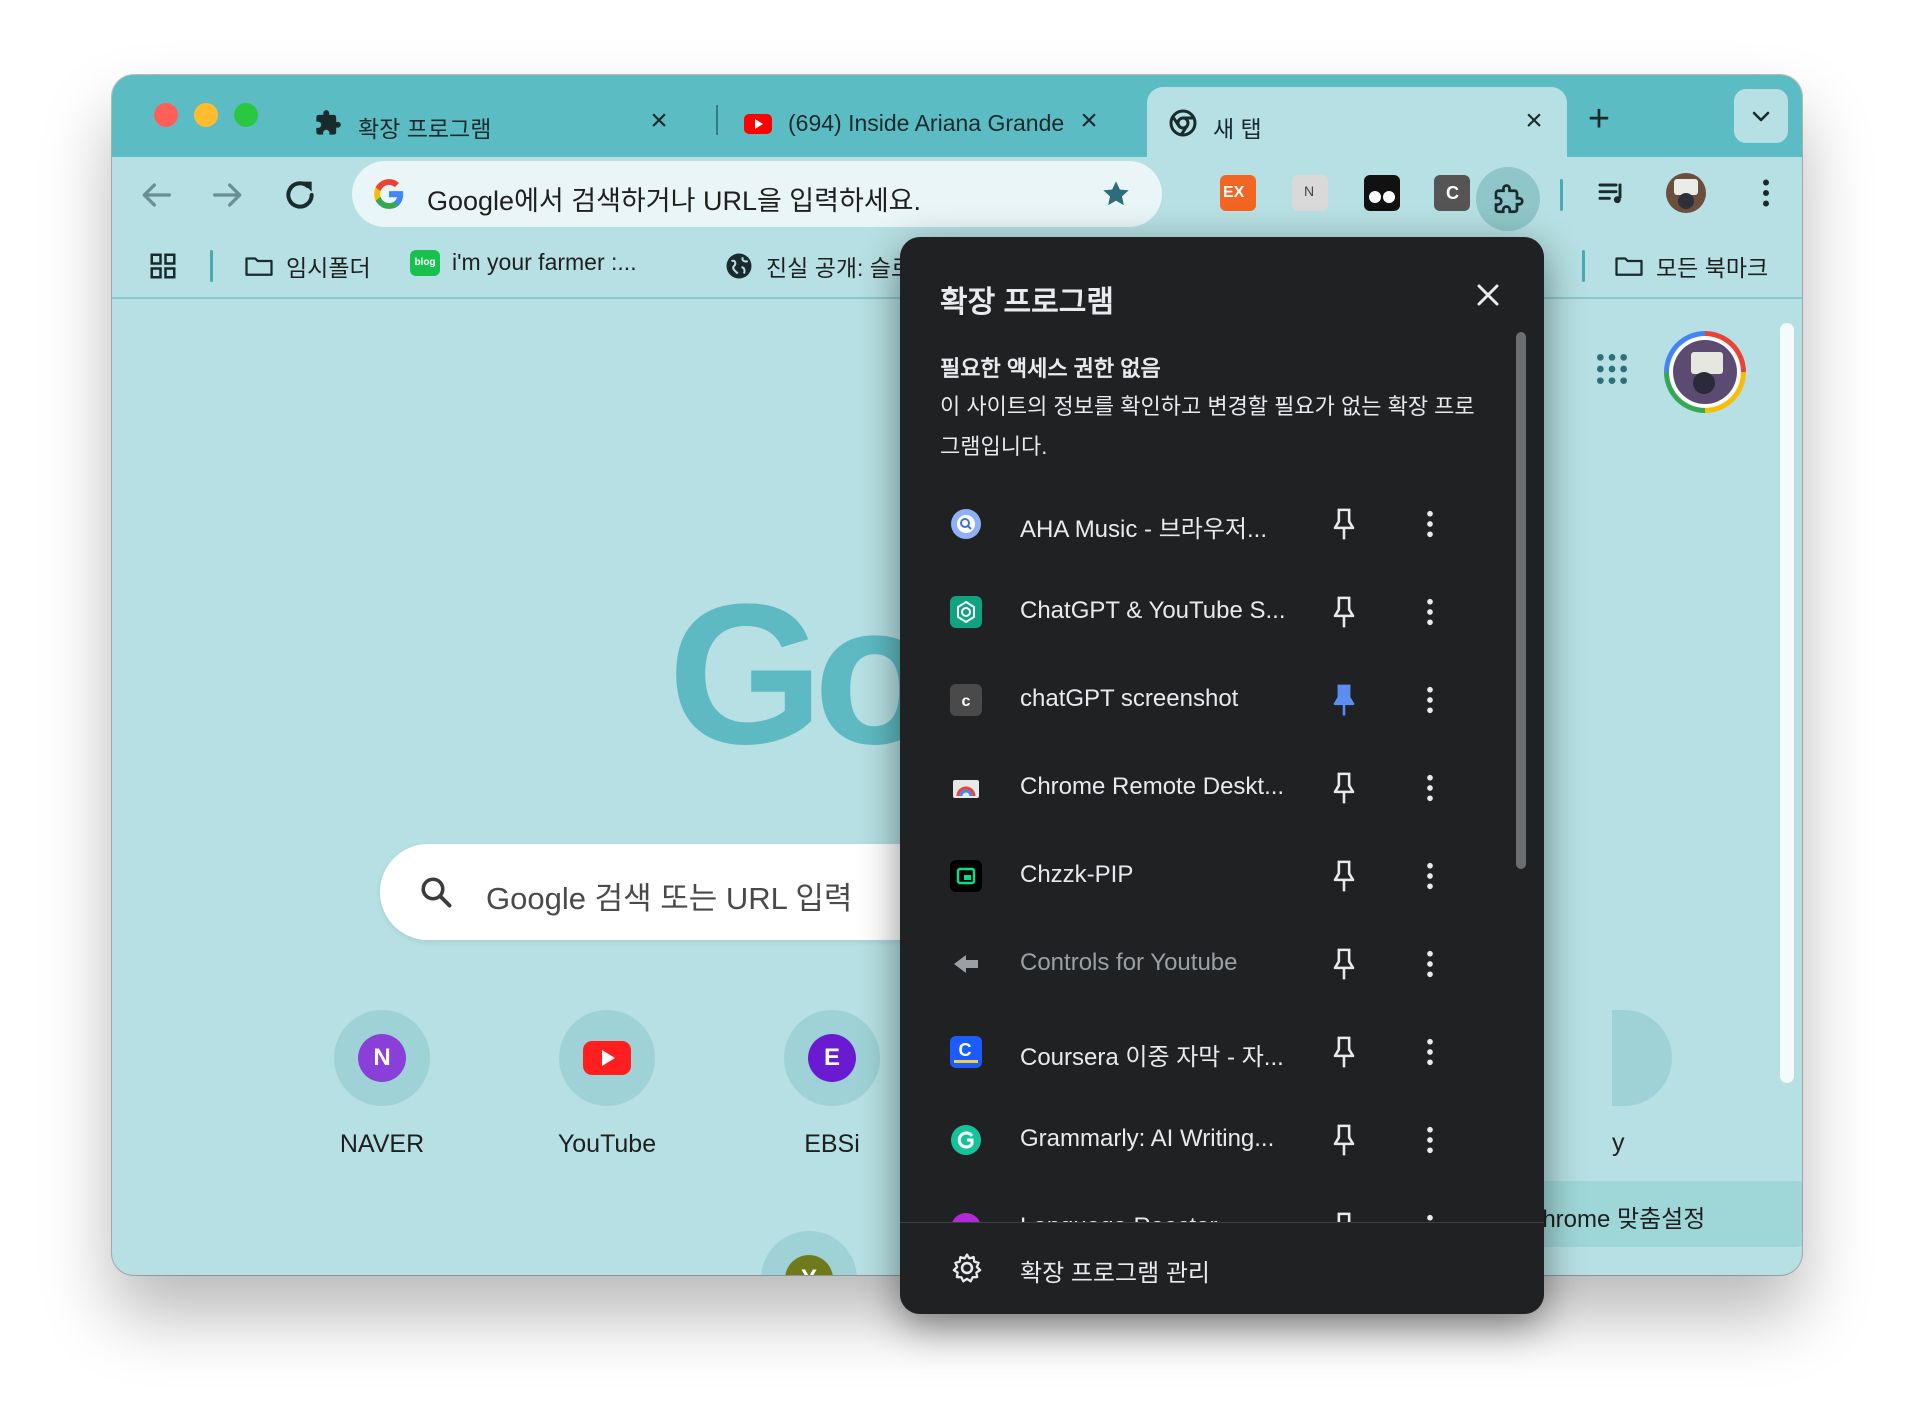 This screenshot has width=1912, height=1422. Describe the element at coordinates (300, 195) in the screenshot. I see `reload-icon` at that location.